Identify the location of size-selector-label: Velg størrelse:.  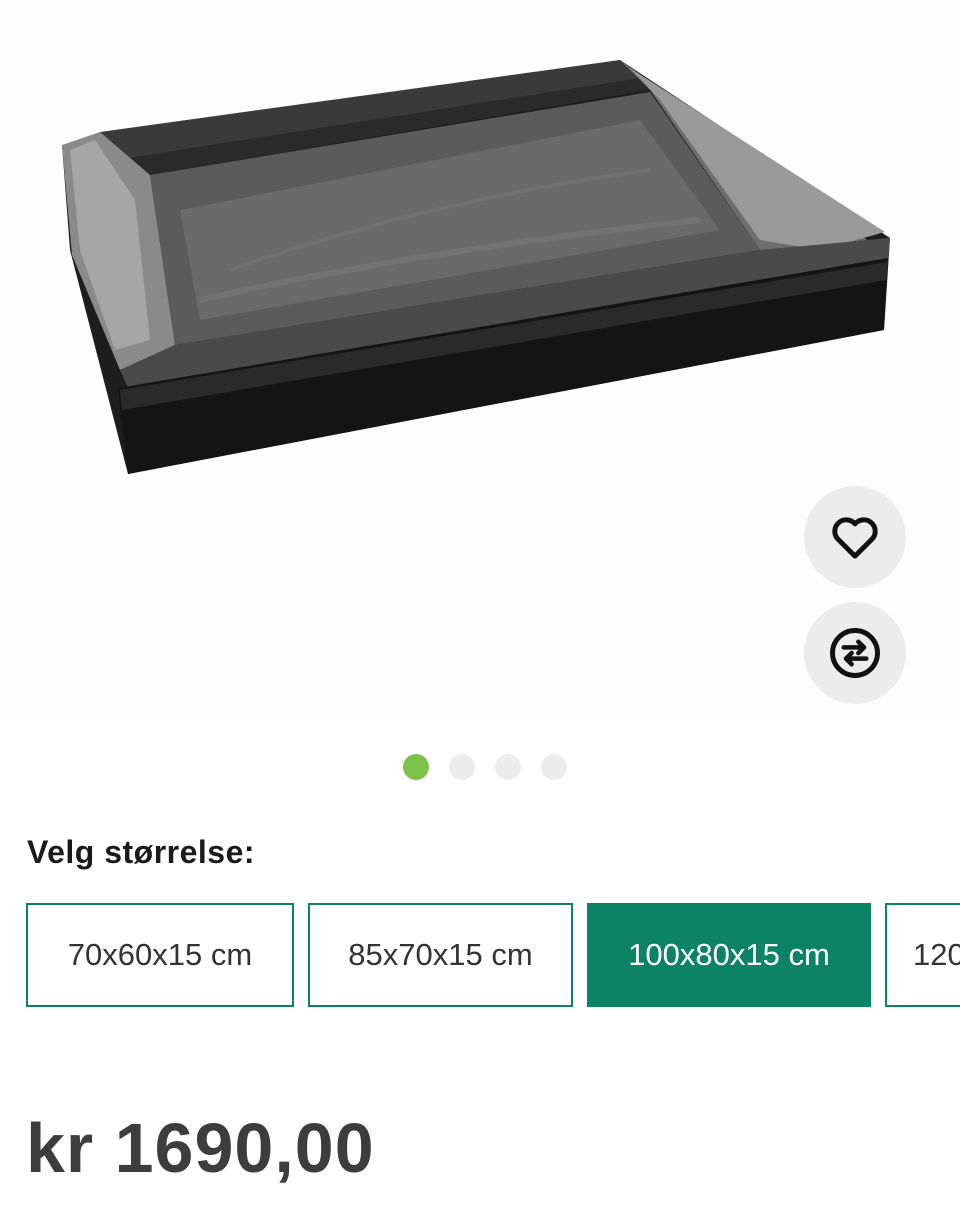
(141, 852).